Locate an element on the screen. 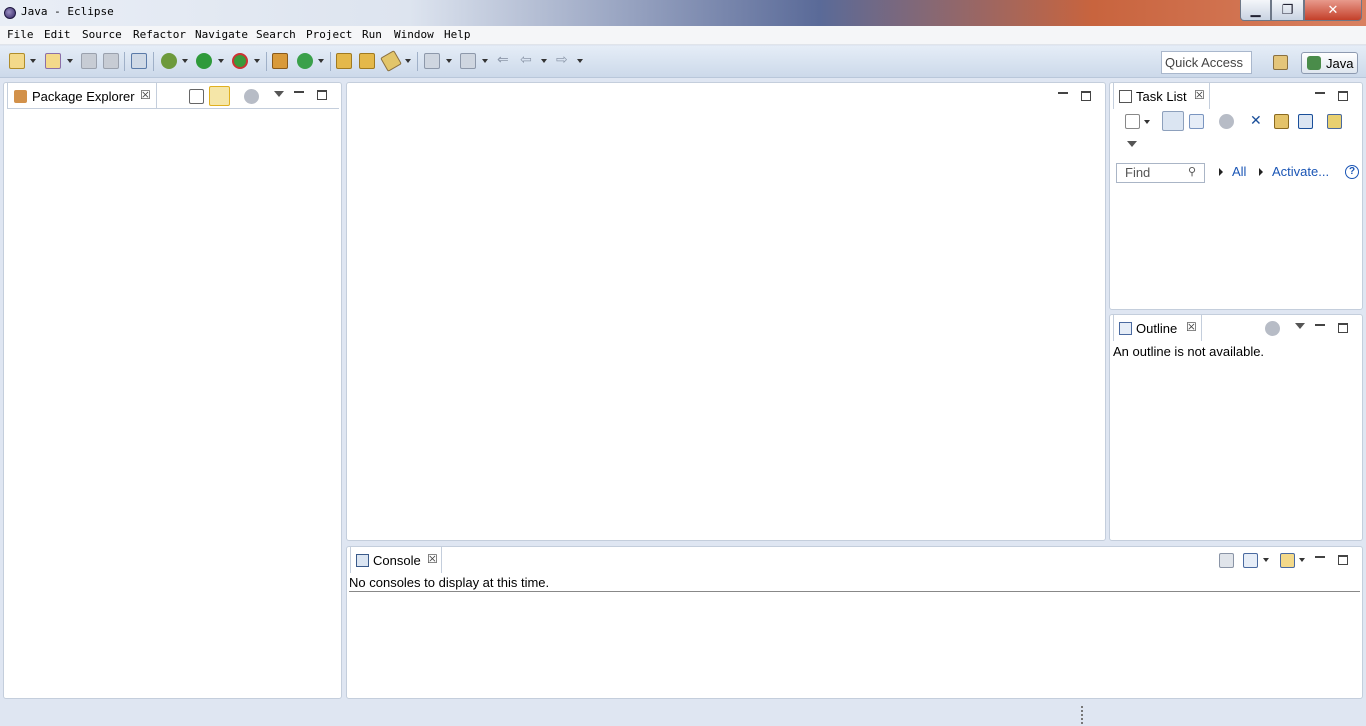  tab-outline: Outline ☒ is located at coordinates (1157, 328).